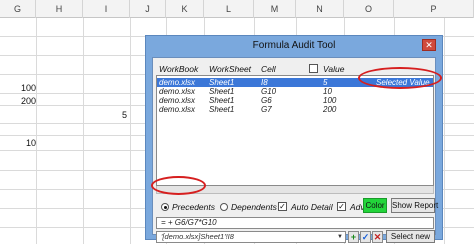 The width and height of the screenshot is (474, 244). What do you see at coordinates (264, 82) in the screenshot?
I see `row-cell: I8` at bounding box center [264, 82].